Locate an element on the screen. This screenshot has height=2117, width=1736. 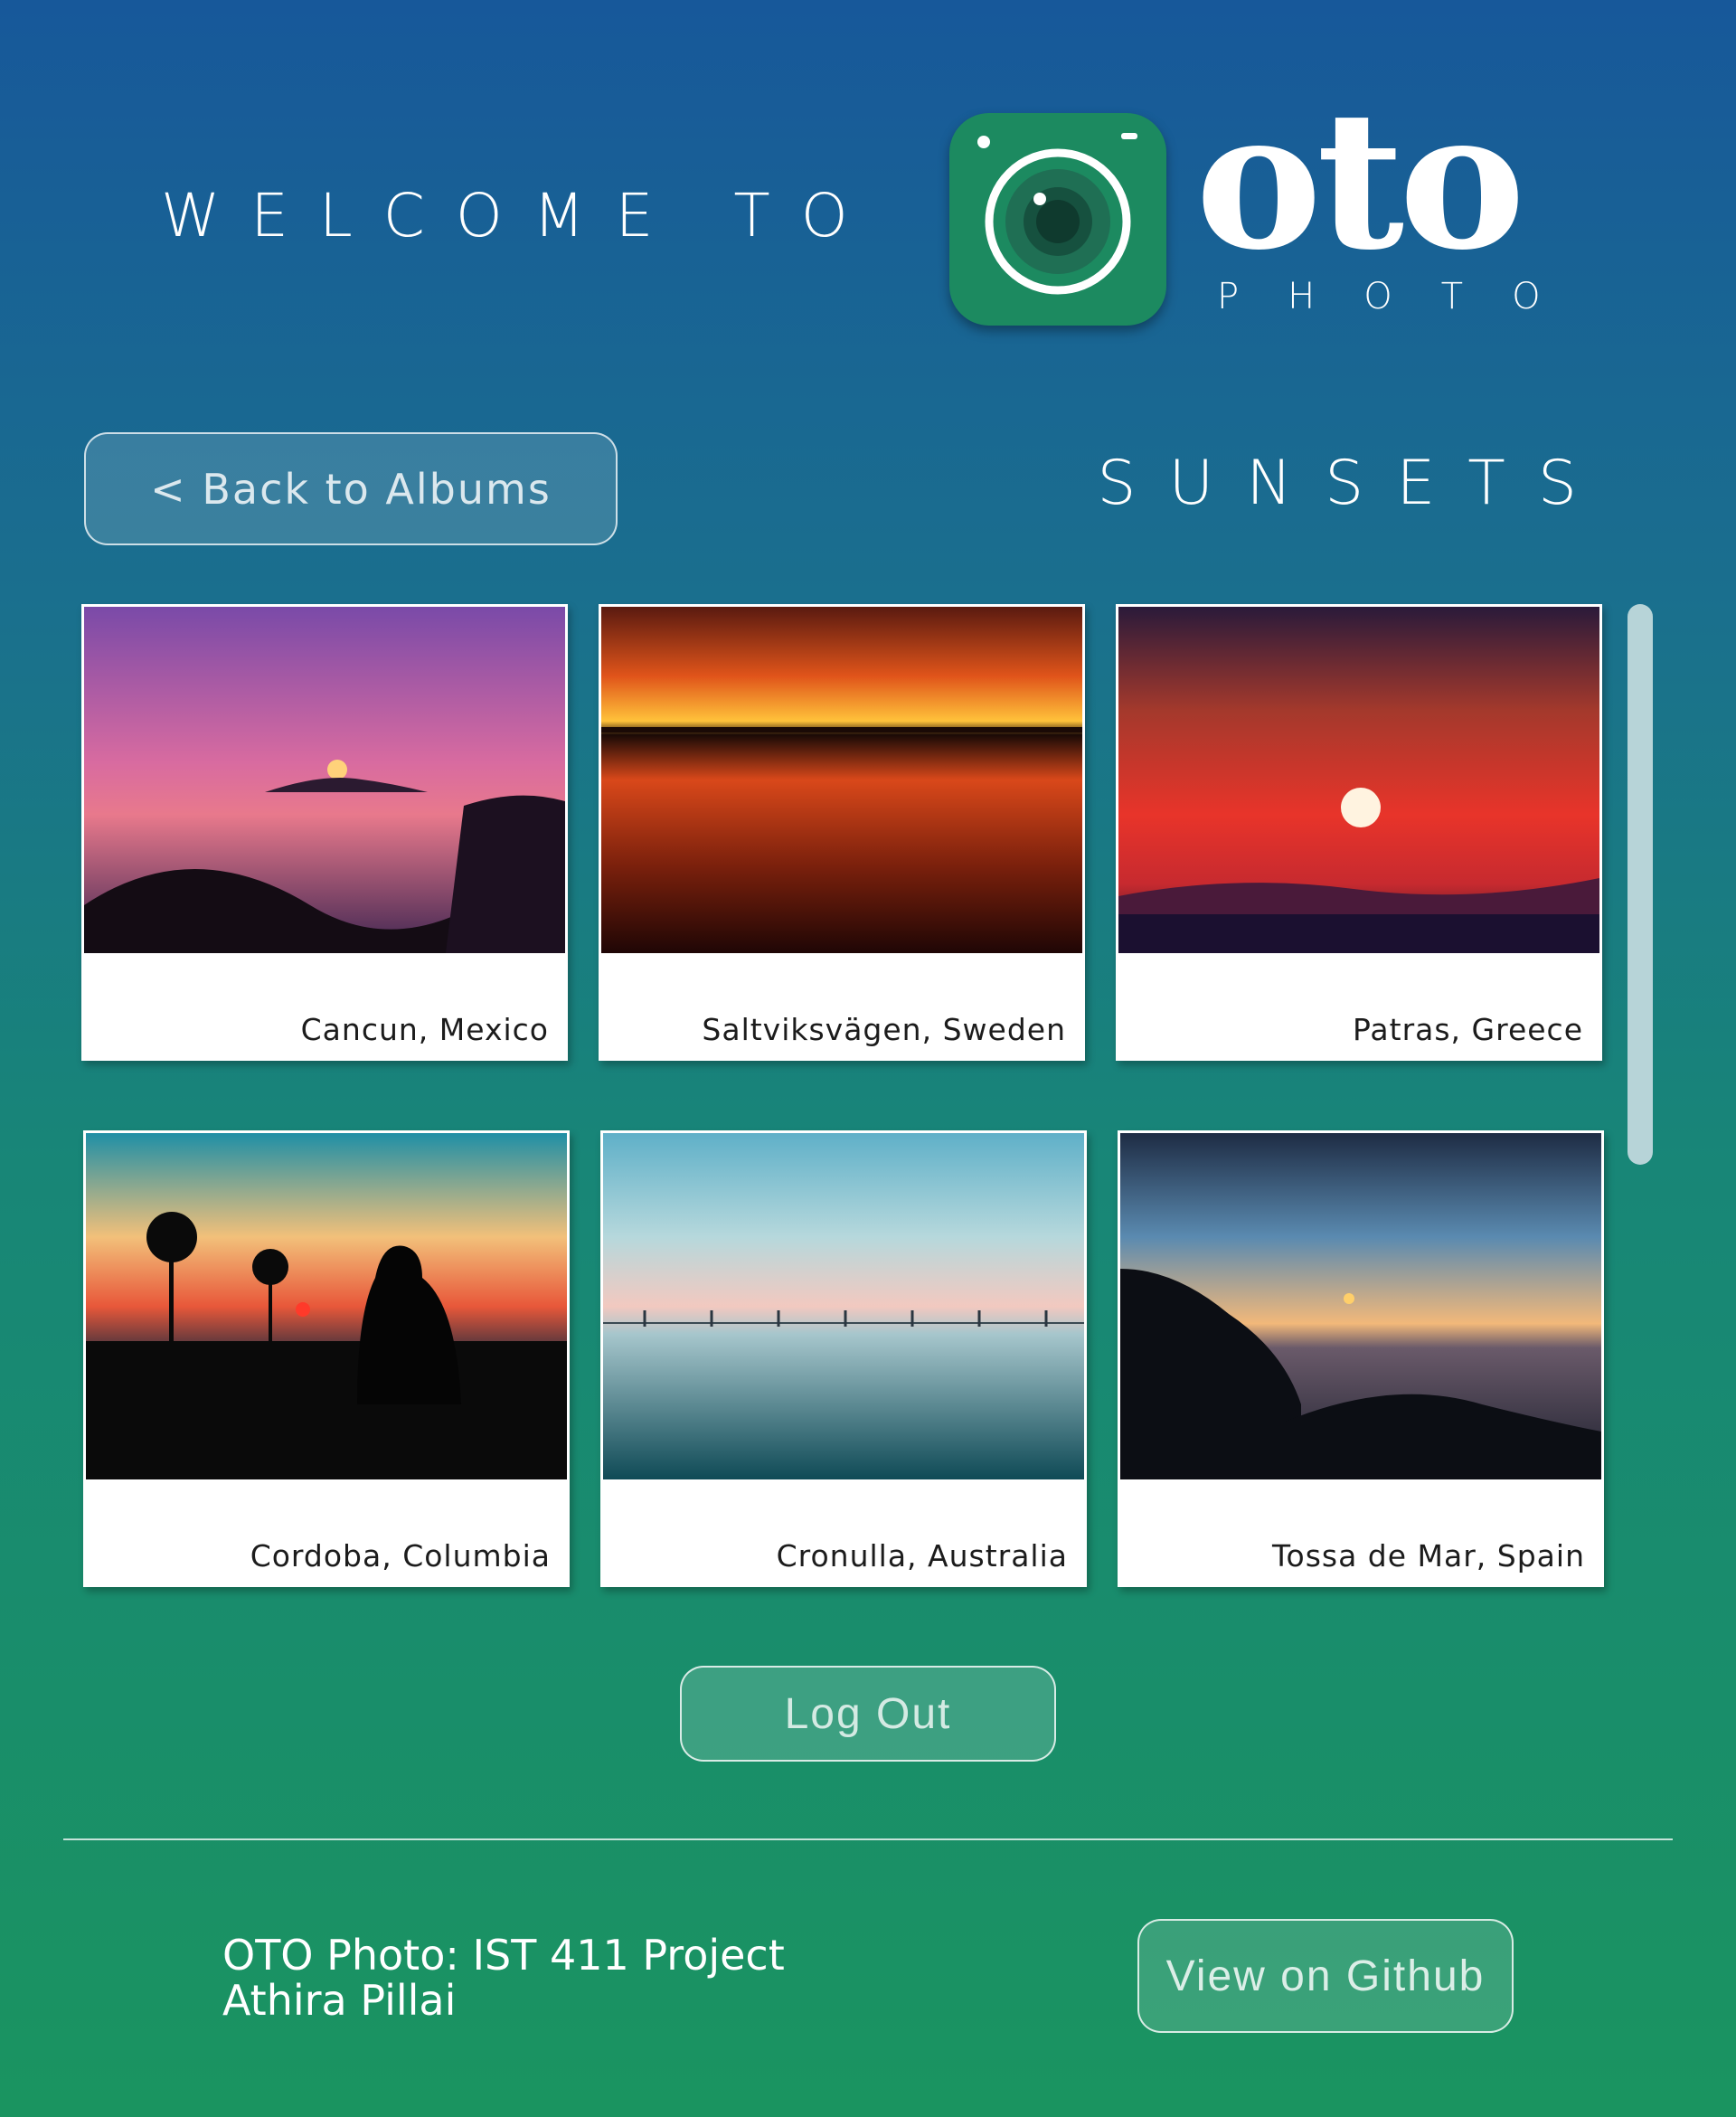
back-to-albums-button: < Back to Albums is located at coordinates (351, 488).